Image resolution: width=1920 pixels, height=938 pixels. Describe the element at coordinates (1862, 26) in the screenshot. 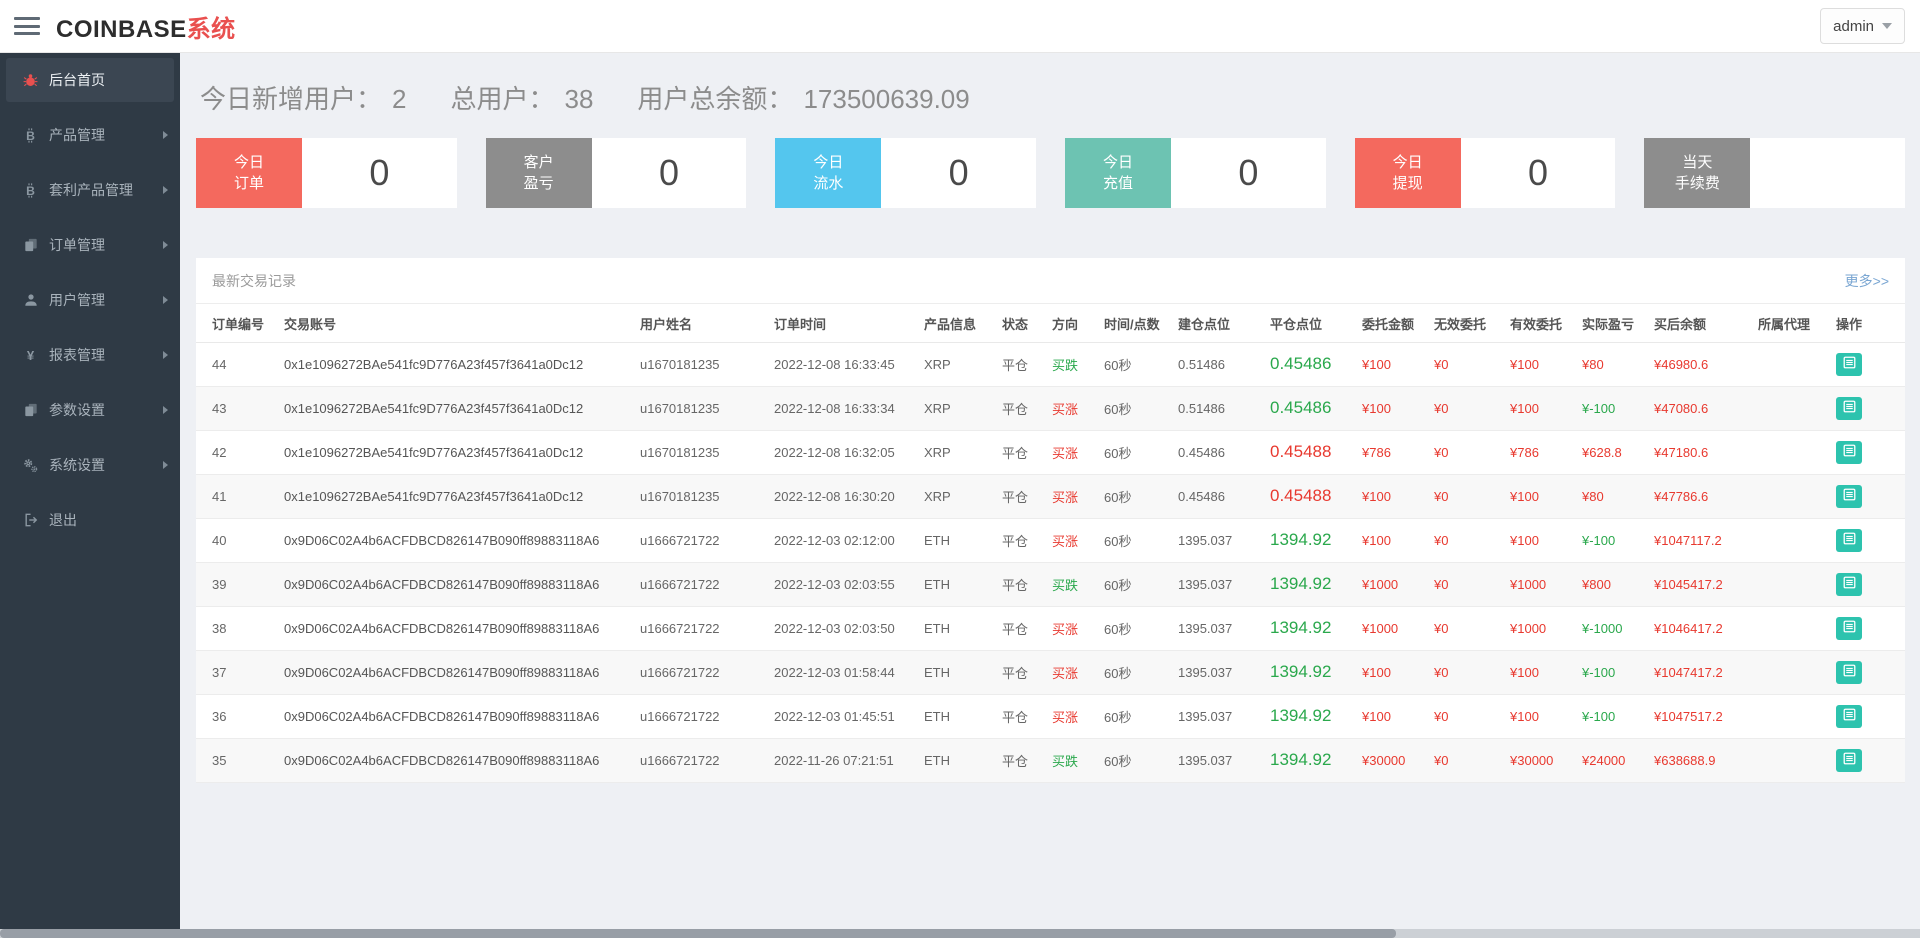

I see `user-menu-button: admin` at that location.